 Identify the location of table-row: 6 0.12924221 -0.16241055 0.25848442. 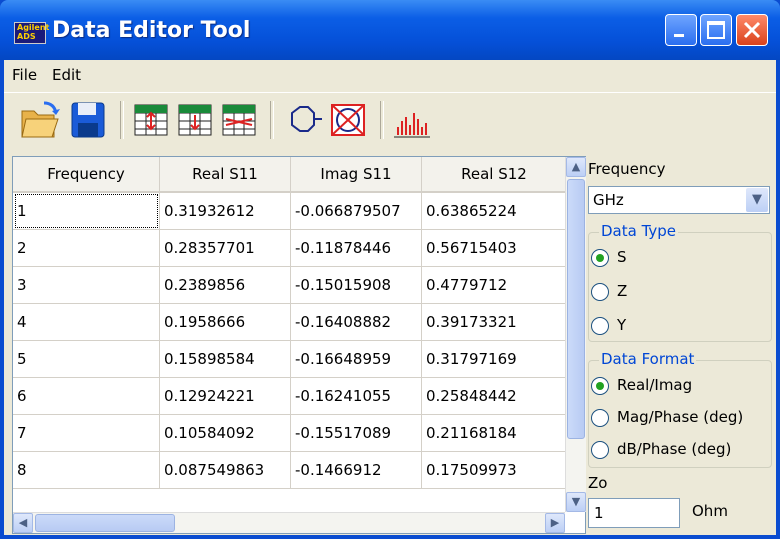
(290, 396).